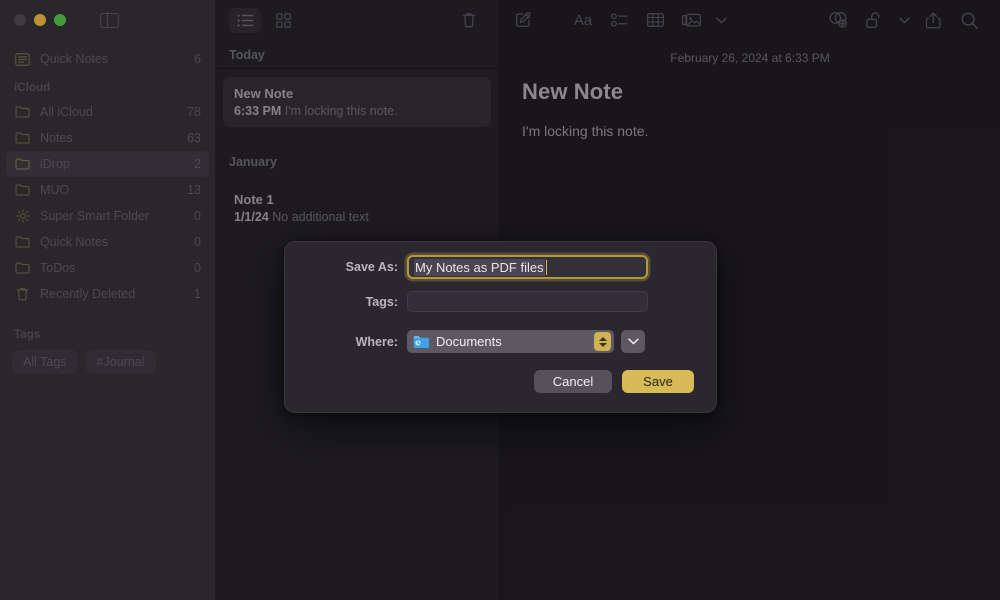 This screenshot has width=1000, height=600. Describe the element at coordinates (527, 301) in the screenshot. I see `tags-input` at that location.